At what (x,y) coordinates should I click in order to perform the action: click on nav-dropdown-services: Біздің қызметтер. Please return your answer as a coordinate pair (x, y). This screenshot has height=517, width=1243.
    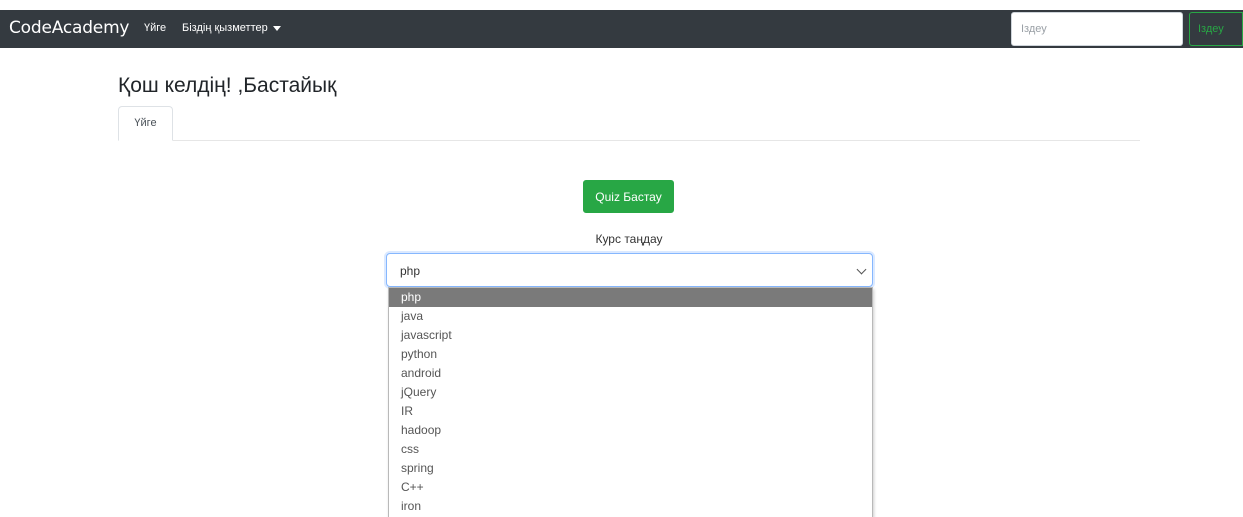
    Looking at the image, I should click on (231, 28).